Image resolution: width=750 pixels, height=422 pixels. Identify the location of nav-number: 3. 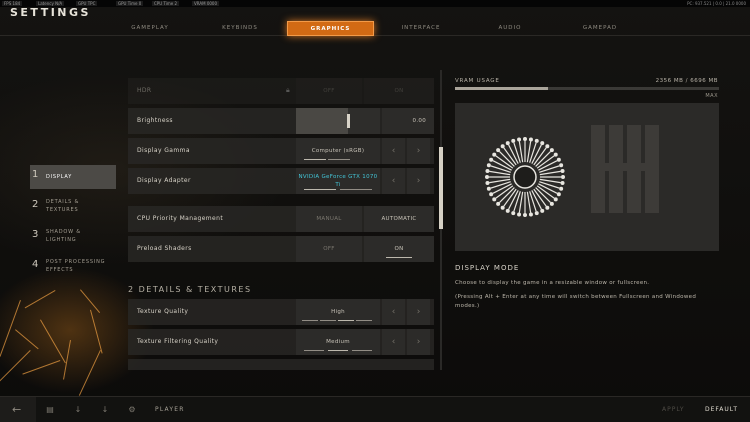
(35, 234).